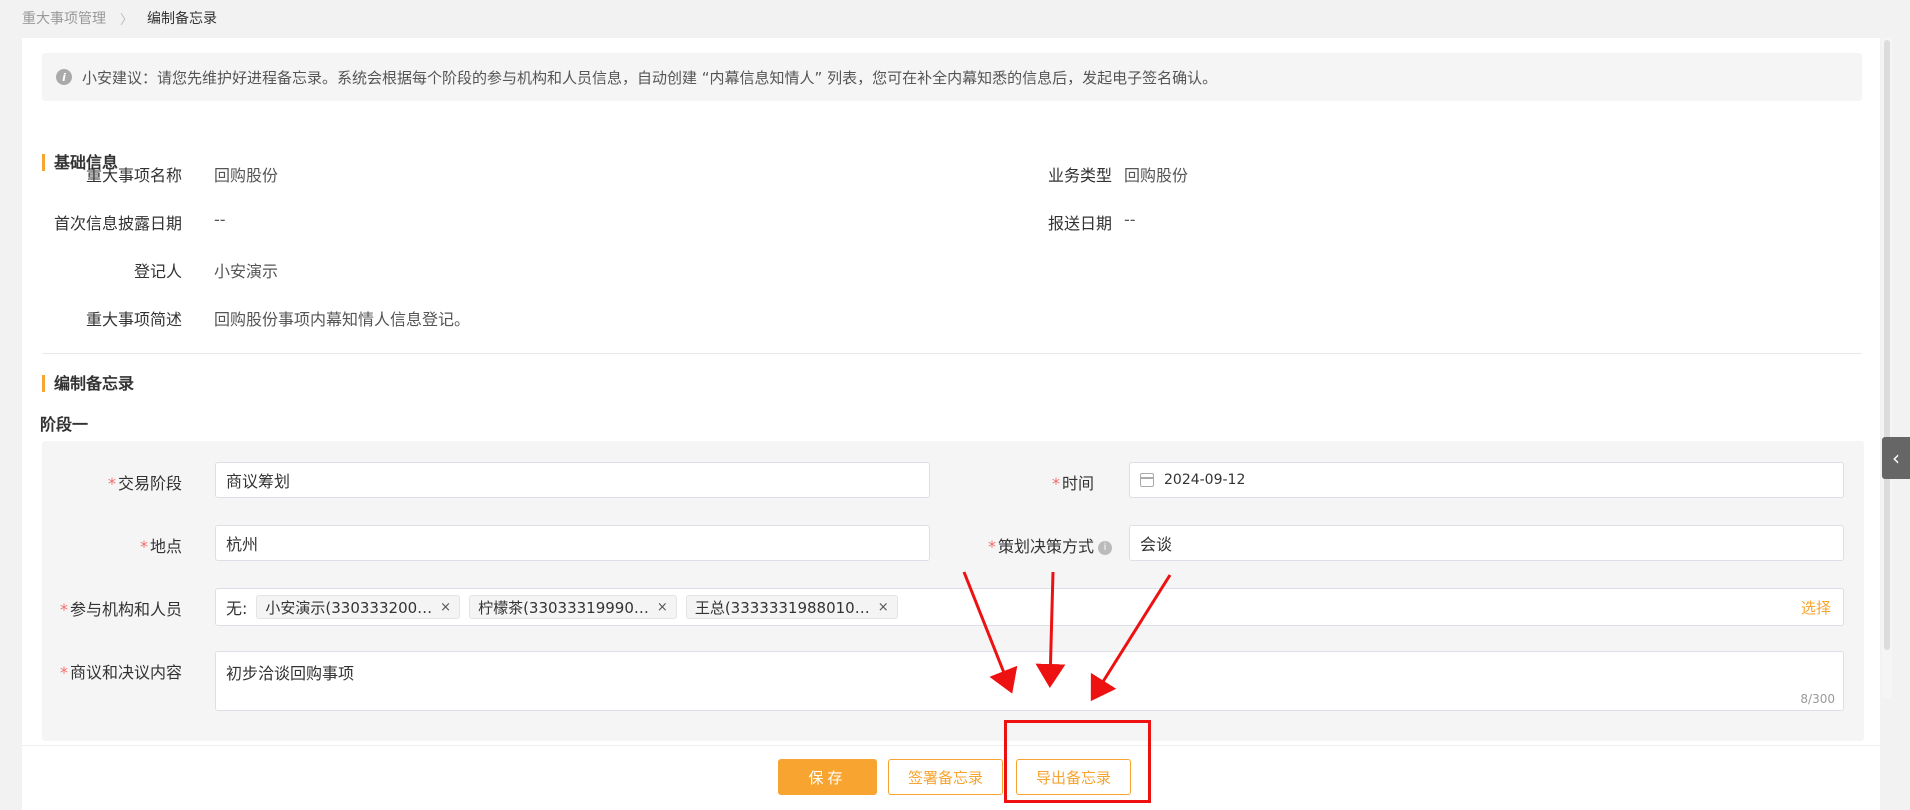 This screenshot has width=1910, height=810. Describe the element at coordinates (1887, 345) in the screenshot. I see `scrollbar-thumb` at that location.